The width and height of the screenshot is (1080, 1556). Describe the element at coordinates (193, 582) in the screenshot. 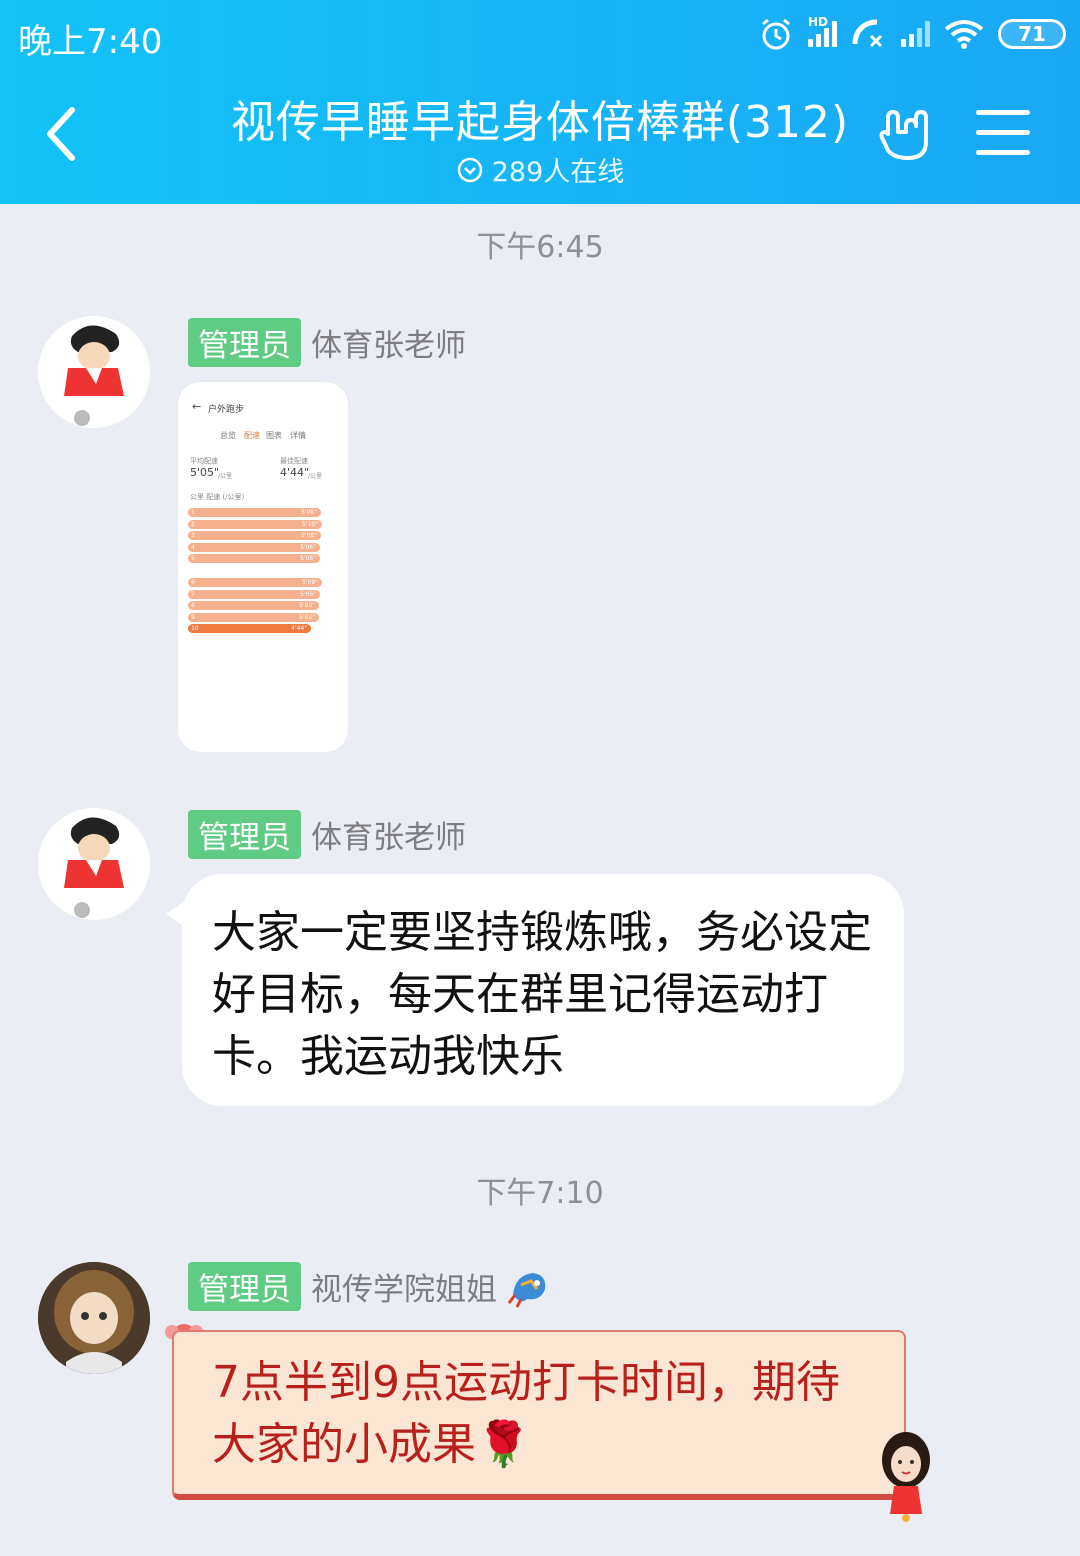

I see `pace-km: 6` at that location.